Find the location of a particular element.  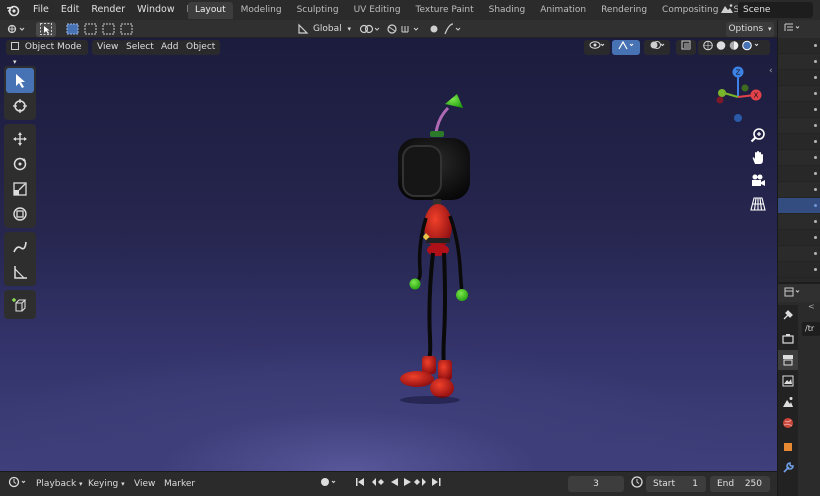

object-mode-label: Object Mode is located at coordinates (53, 47).